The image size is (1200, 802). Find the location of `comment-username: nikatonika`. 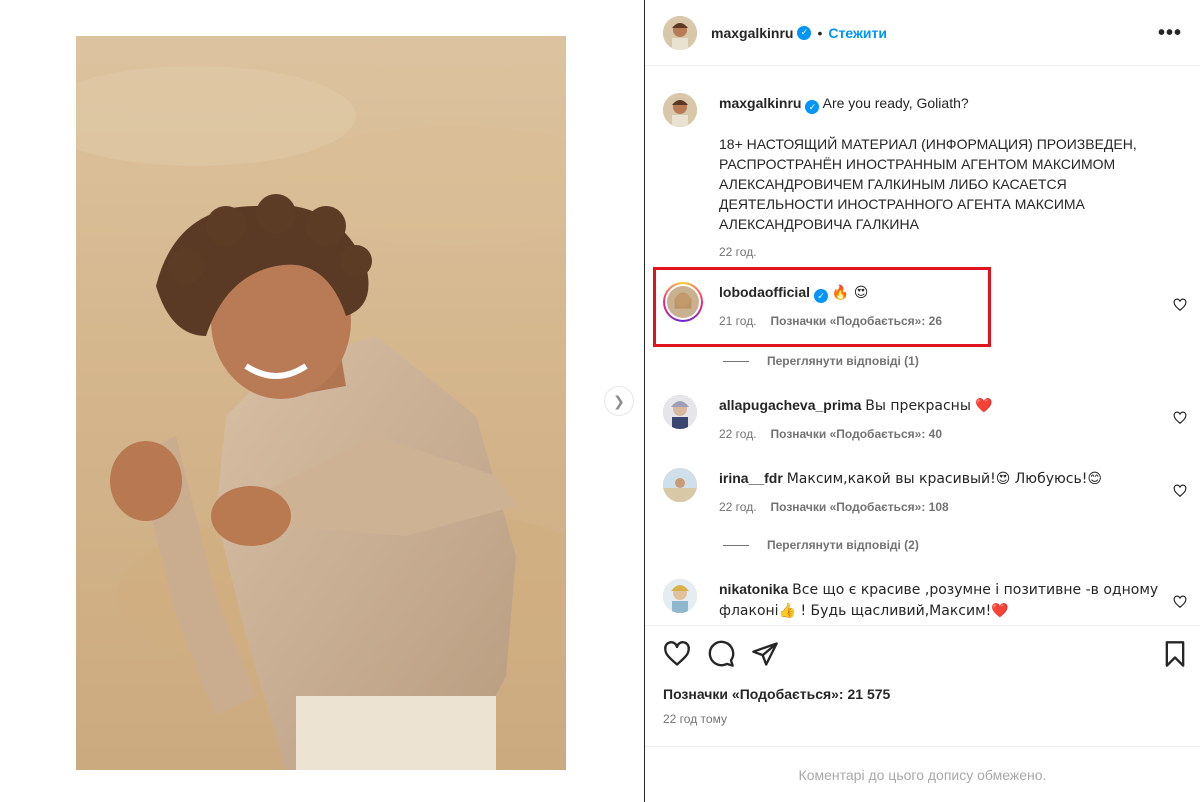

comment-username: nikatonika is located at coordinates (753, 589).